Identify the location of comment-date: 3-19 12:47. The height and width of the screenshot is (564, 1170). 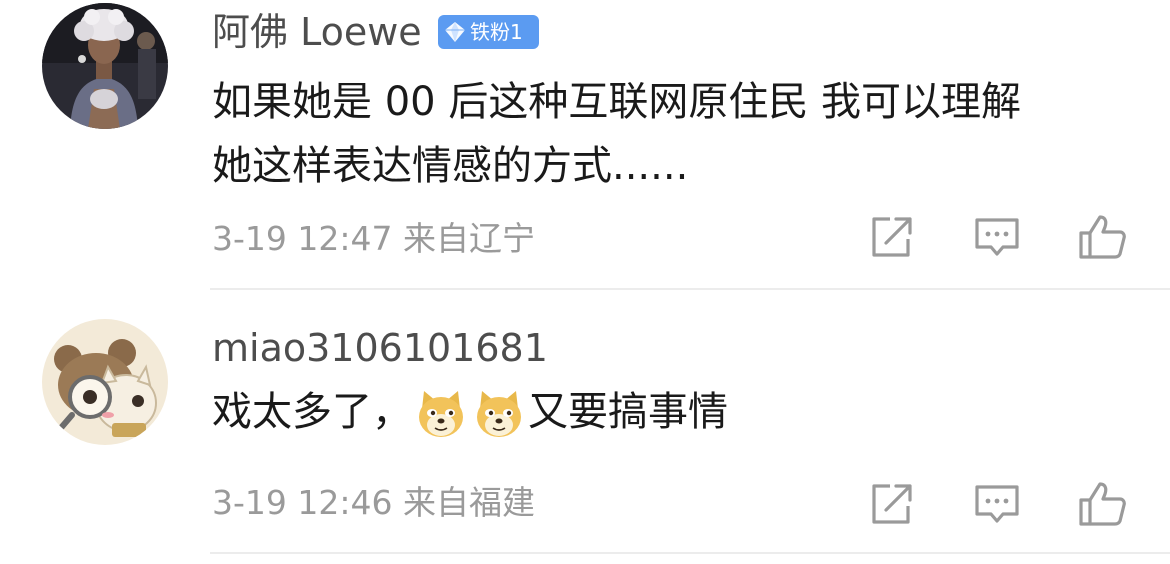
(302, 238).